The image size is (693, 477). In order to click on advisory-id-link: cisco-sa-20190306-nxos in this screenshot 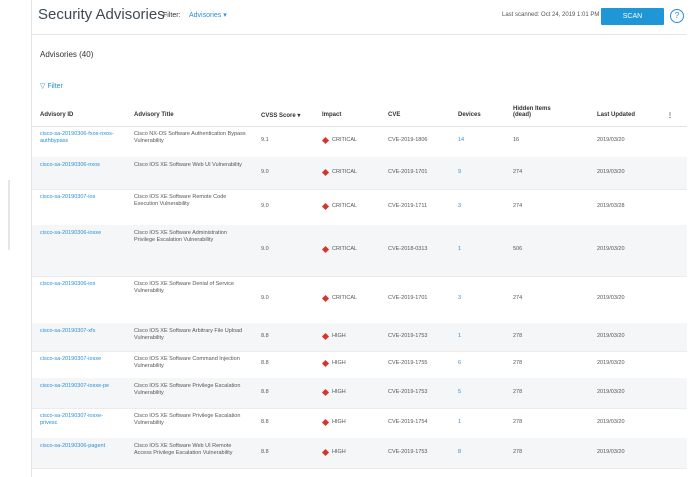, I will do `click(77, 165)`.